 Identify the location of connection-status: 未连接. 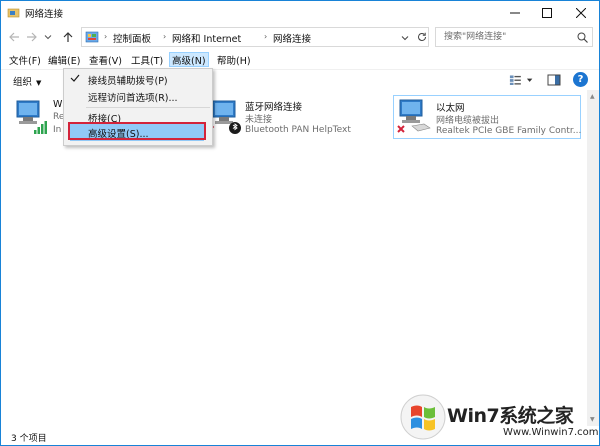
(259, 120).